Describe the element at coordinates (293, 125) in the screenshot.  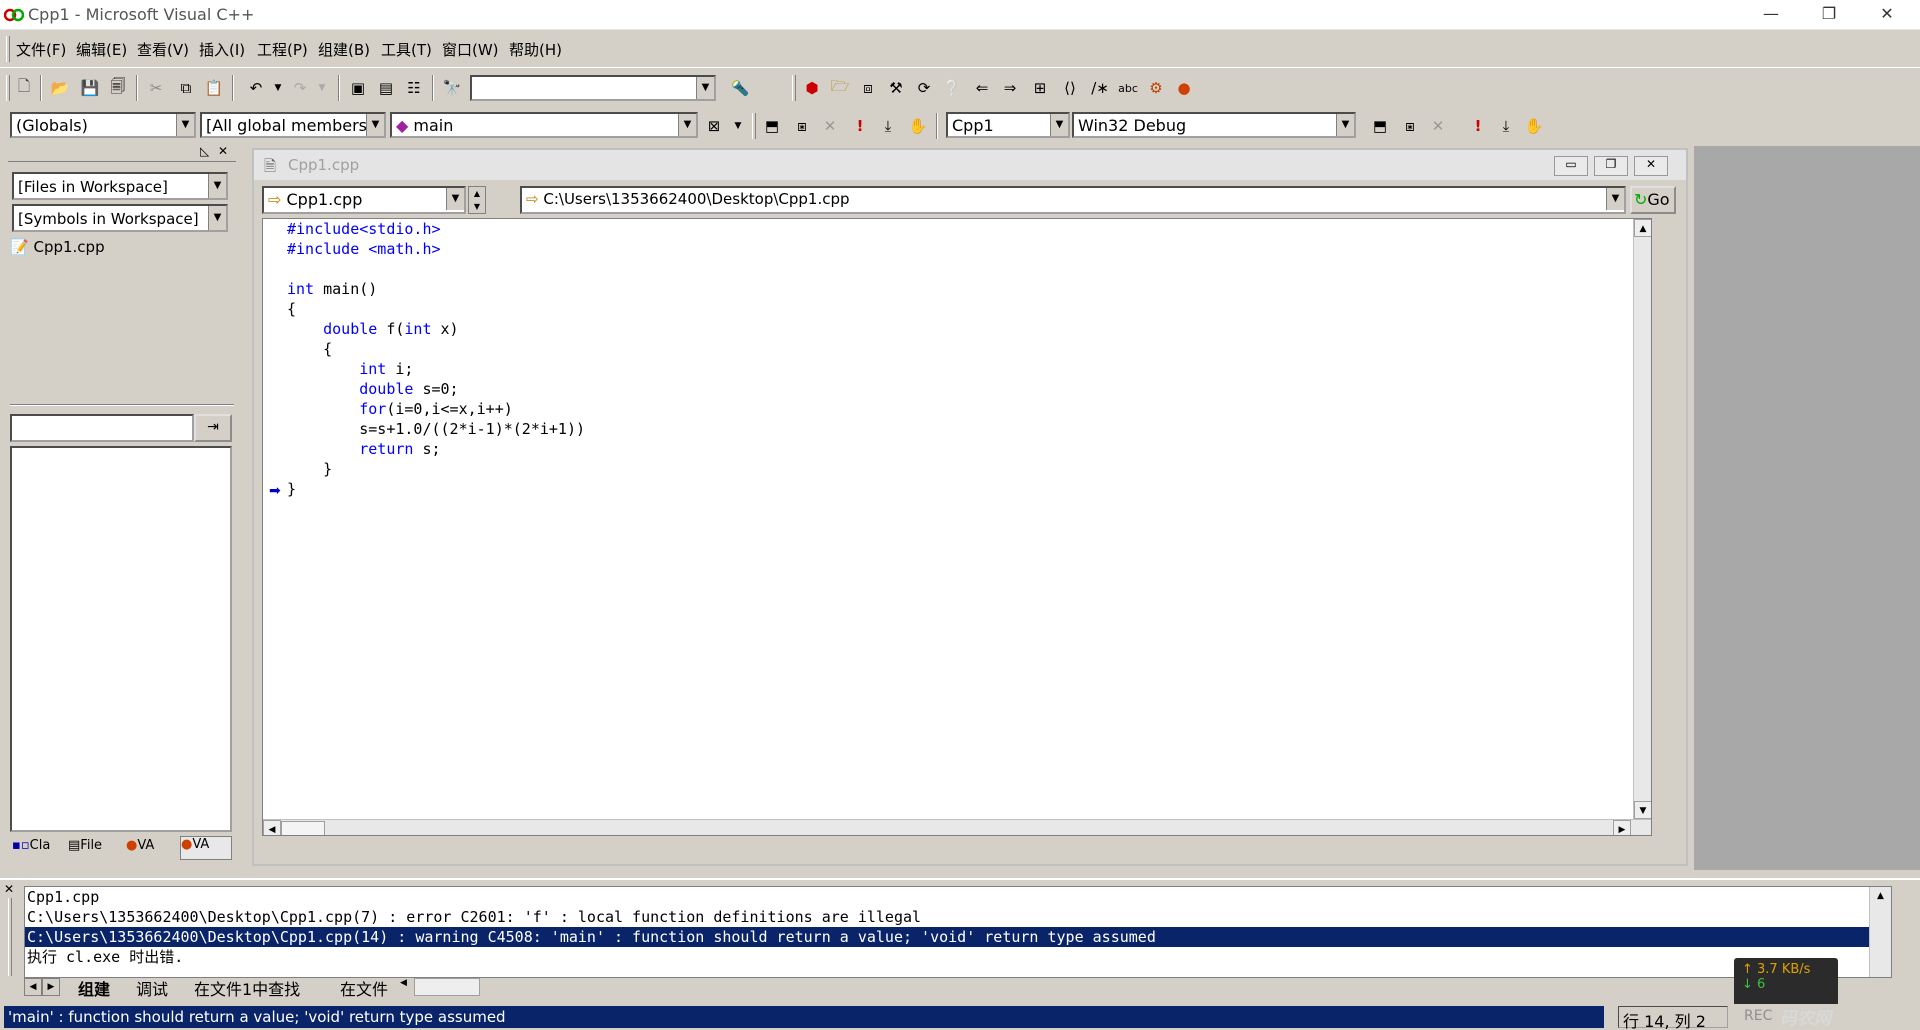
I see `filter-combo: [All global members ▼` at that location.